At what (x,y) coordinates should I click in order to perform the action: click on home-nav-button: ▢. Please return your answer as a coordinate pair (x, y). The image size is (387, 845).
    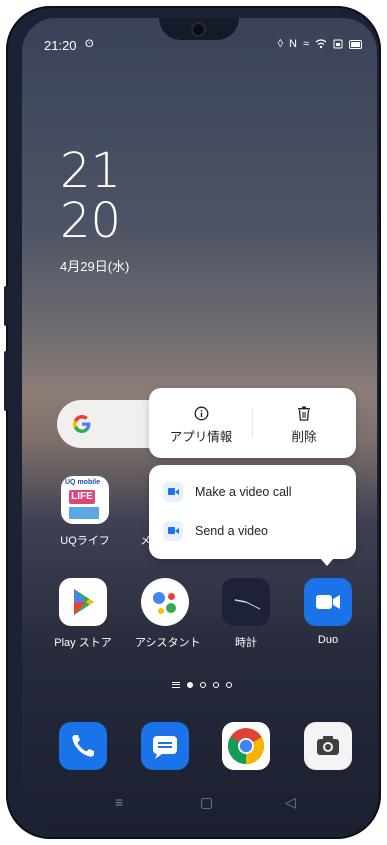
    Looking at the image, I should click on (206, 802).